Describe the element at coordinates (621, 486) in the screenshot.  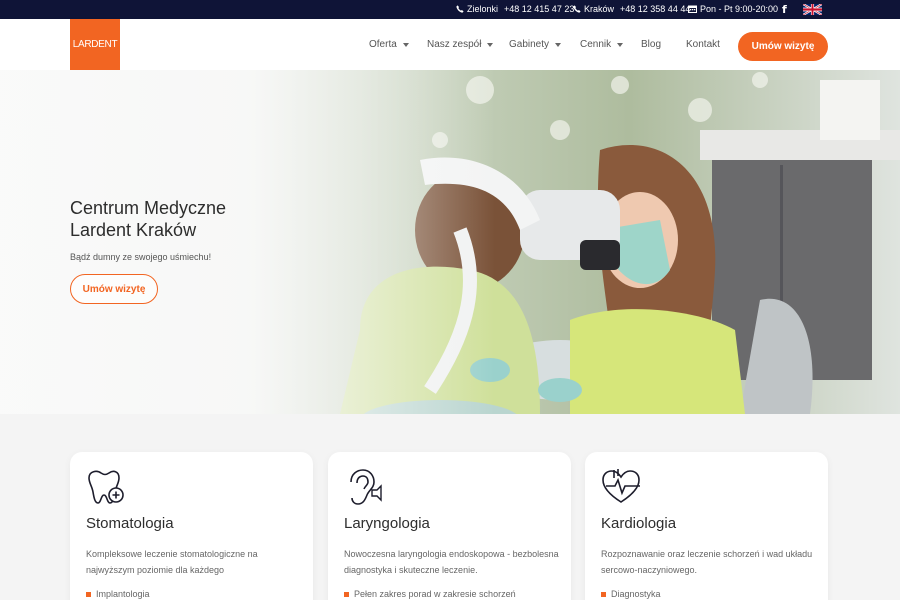
I see `heart-icon` at that location.